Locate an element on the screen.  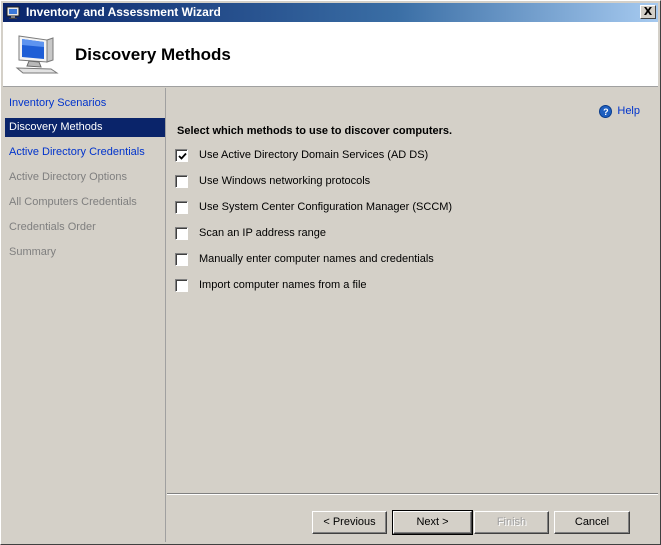
app-icon is located at coordinates (13, 12).